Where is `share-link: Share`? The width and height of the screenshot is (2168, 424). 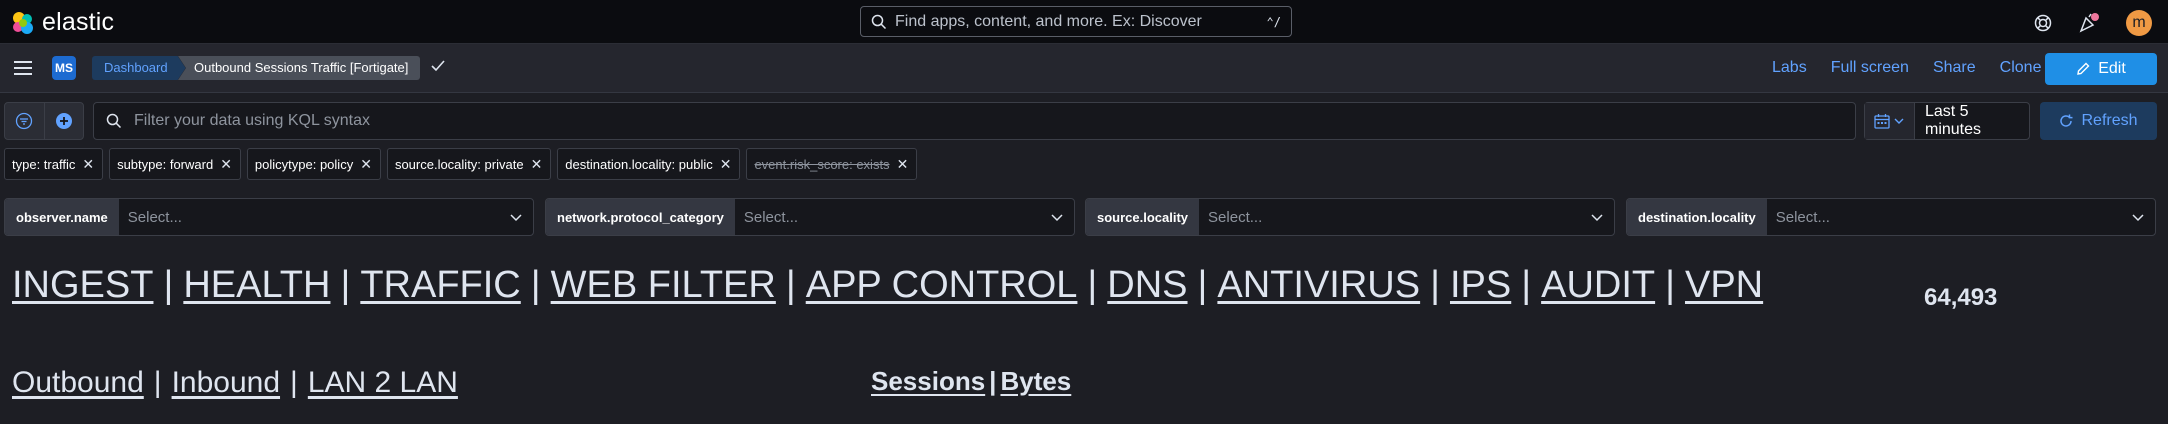
share-link: Share is located at coordinates (1954, 68).